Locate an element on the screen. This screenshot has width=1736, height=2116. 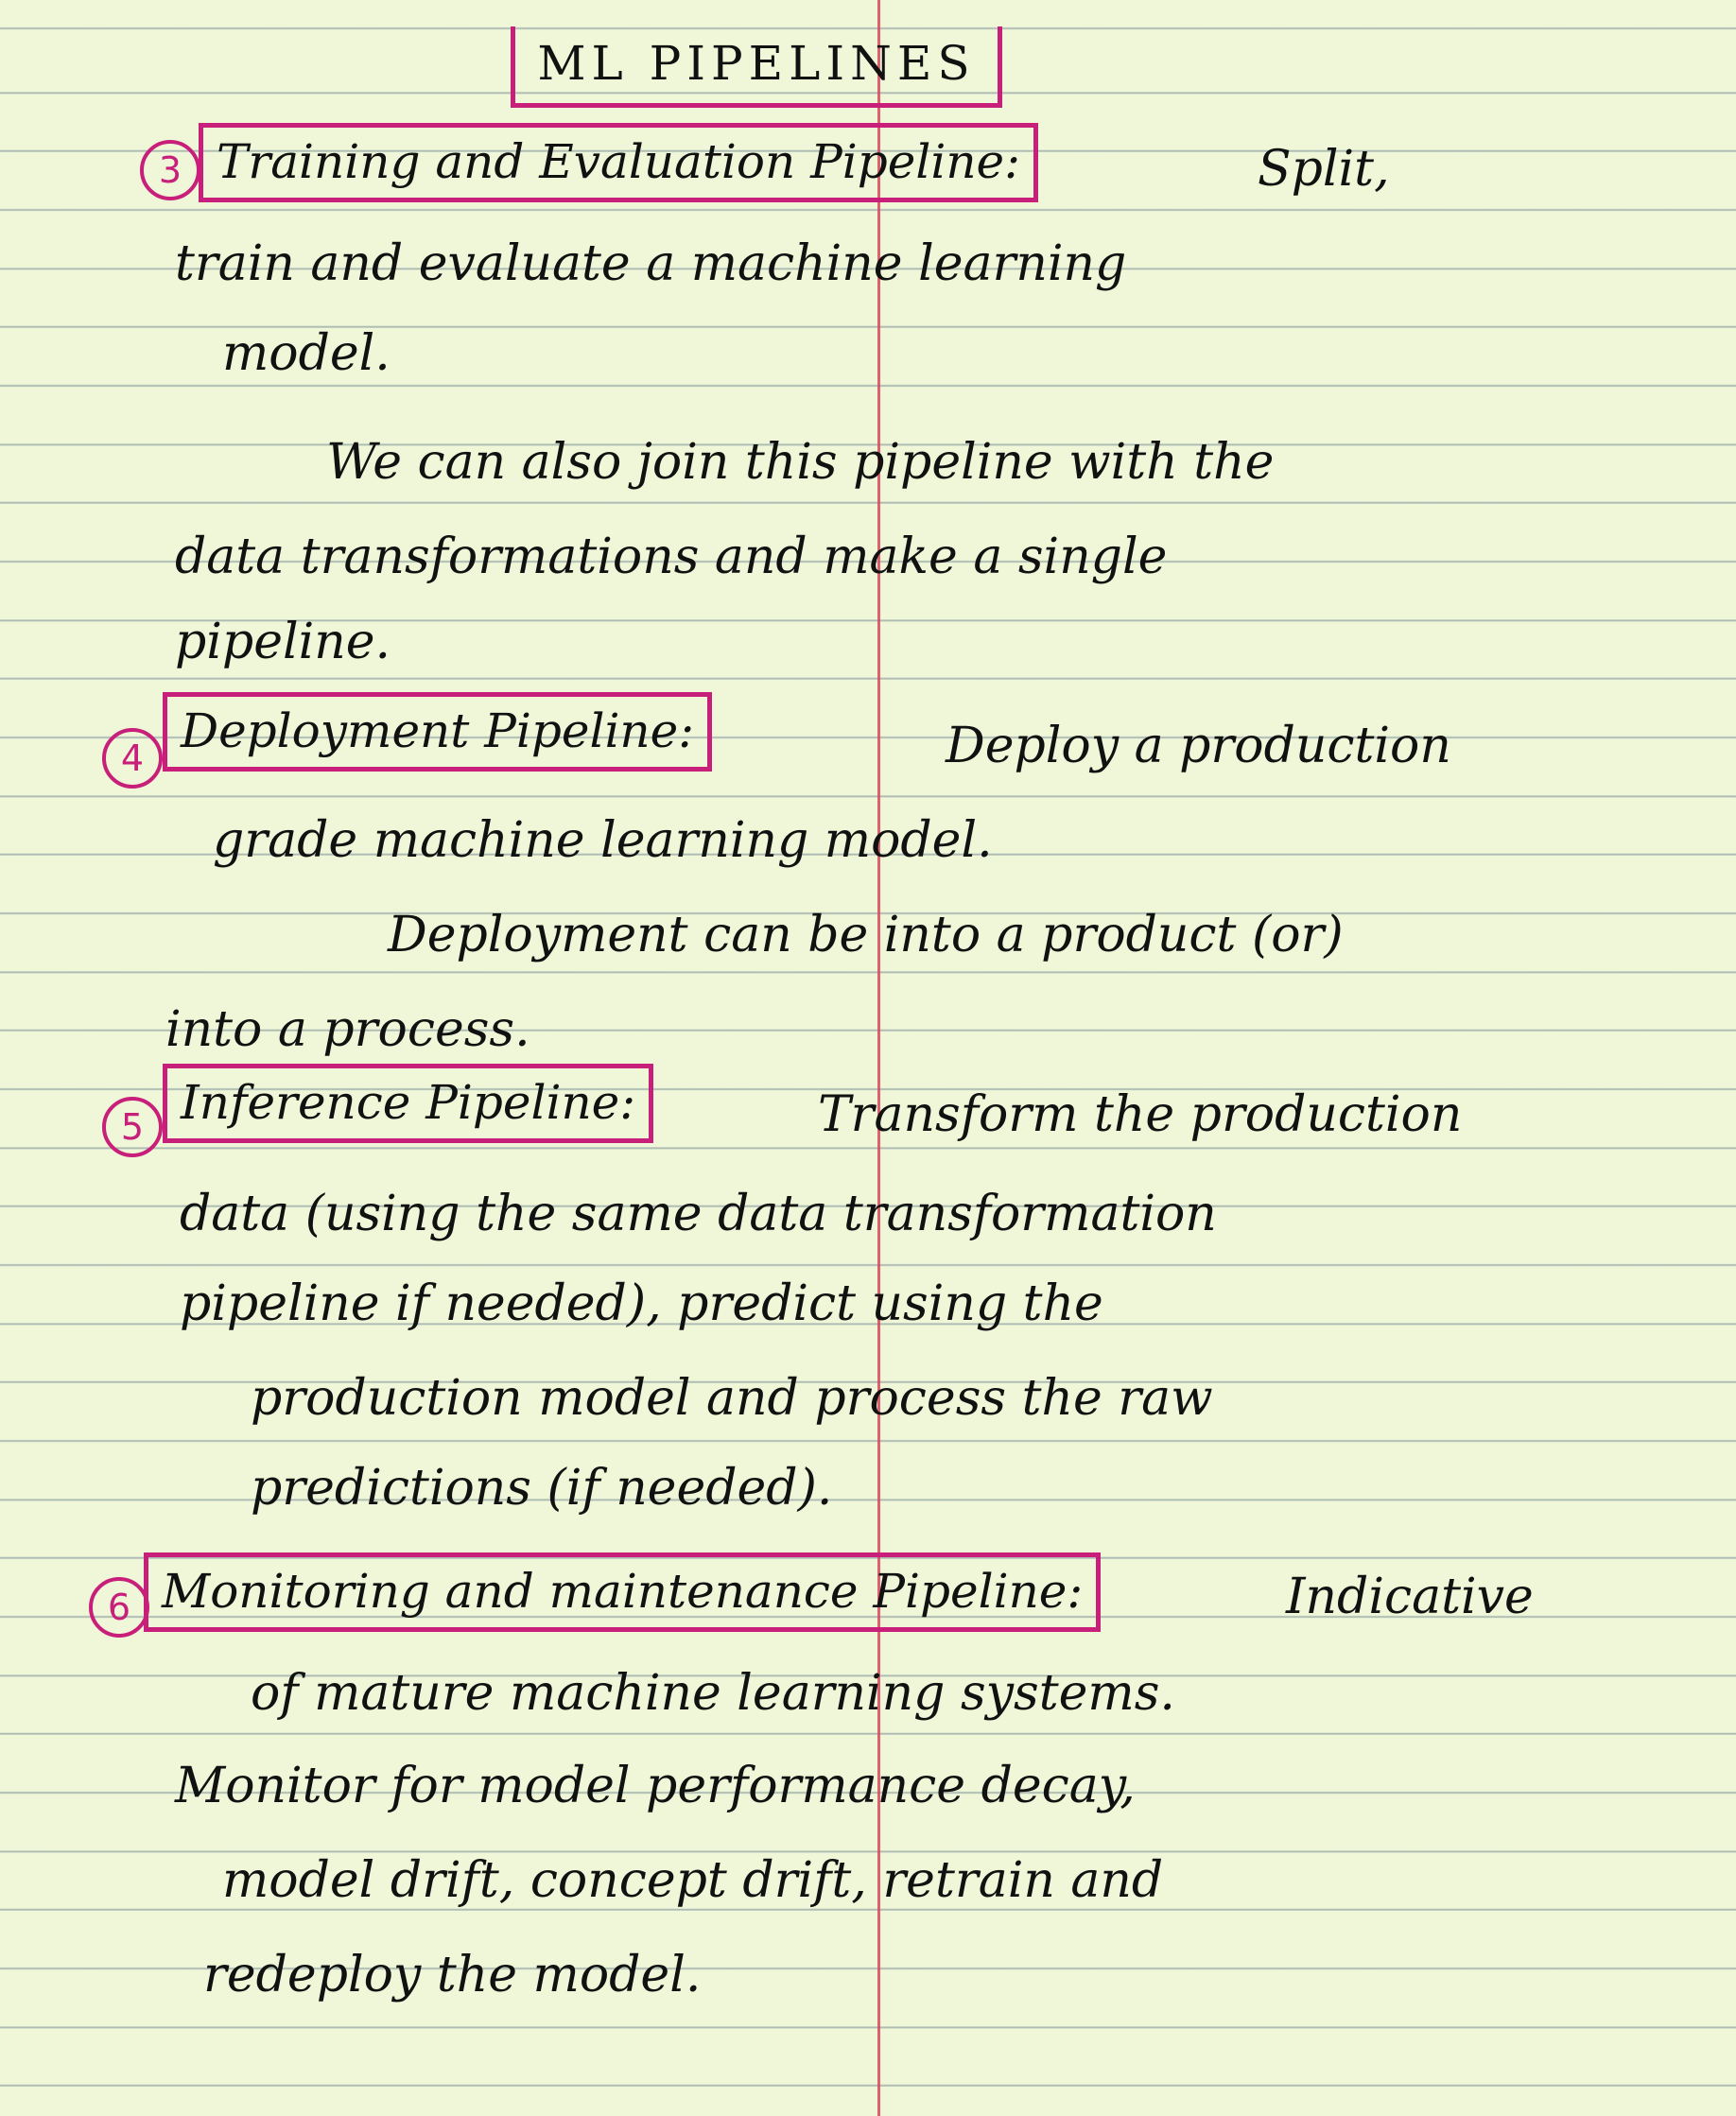
section-3-line-1: Split, is located at coordinates (1324, 169).